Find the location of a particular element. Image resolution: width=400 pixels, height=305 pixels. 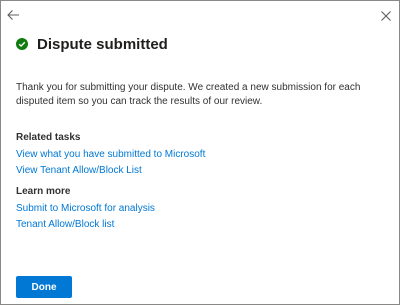

done-button: Done is located at coordinates (44, 287).